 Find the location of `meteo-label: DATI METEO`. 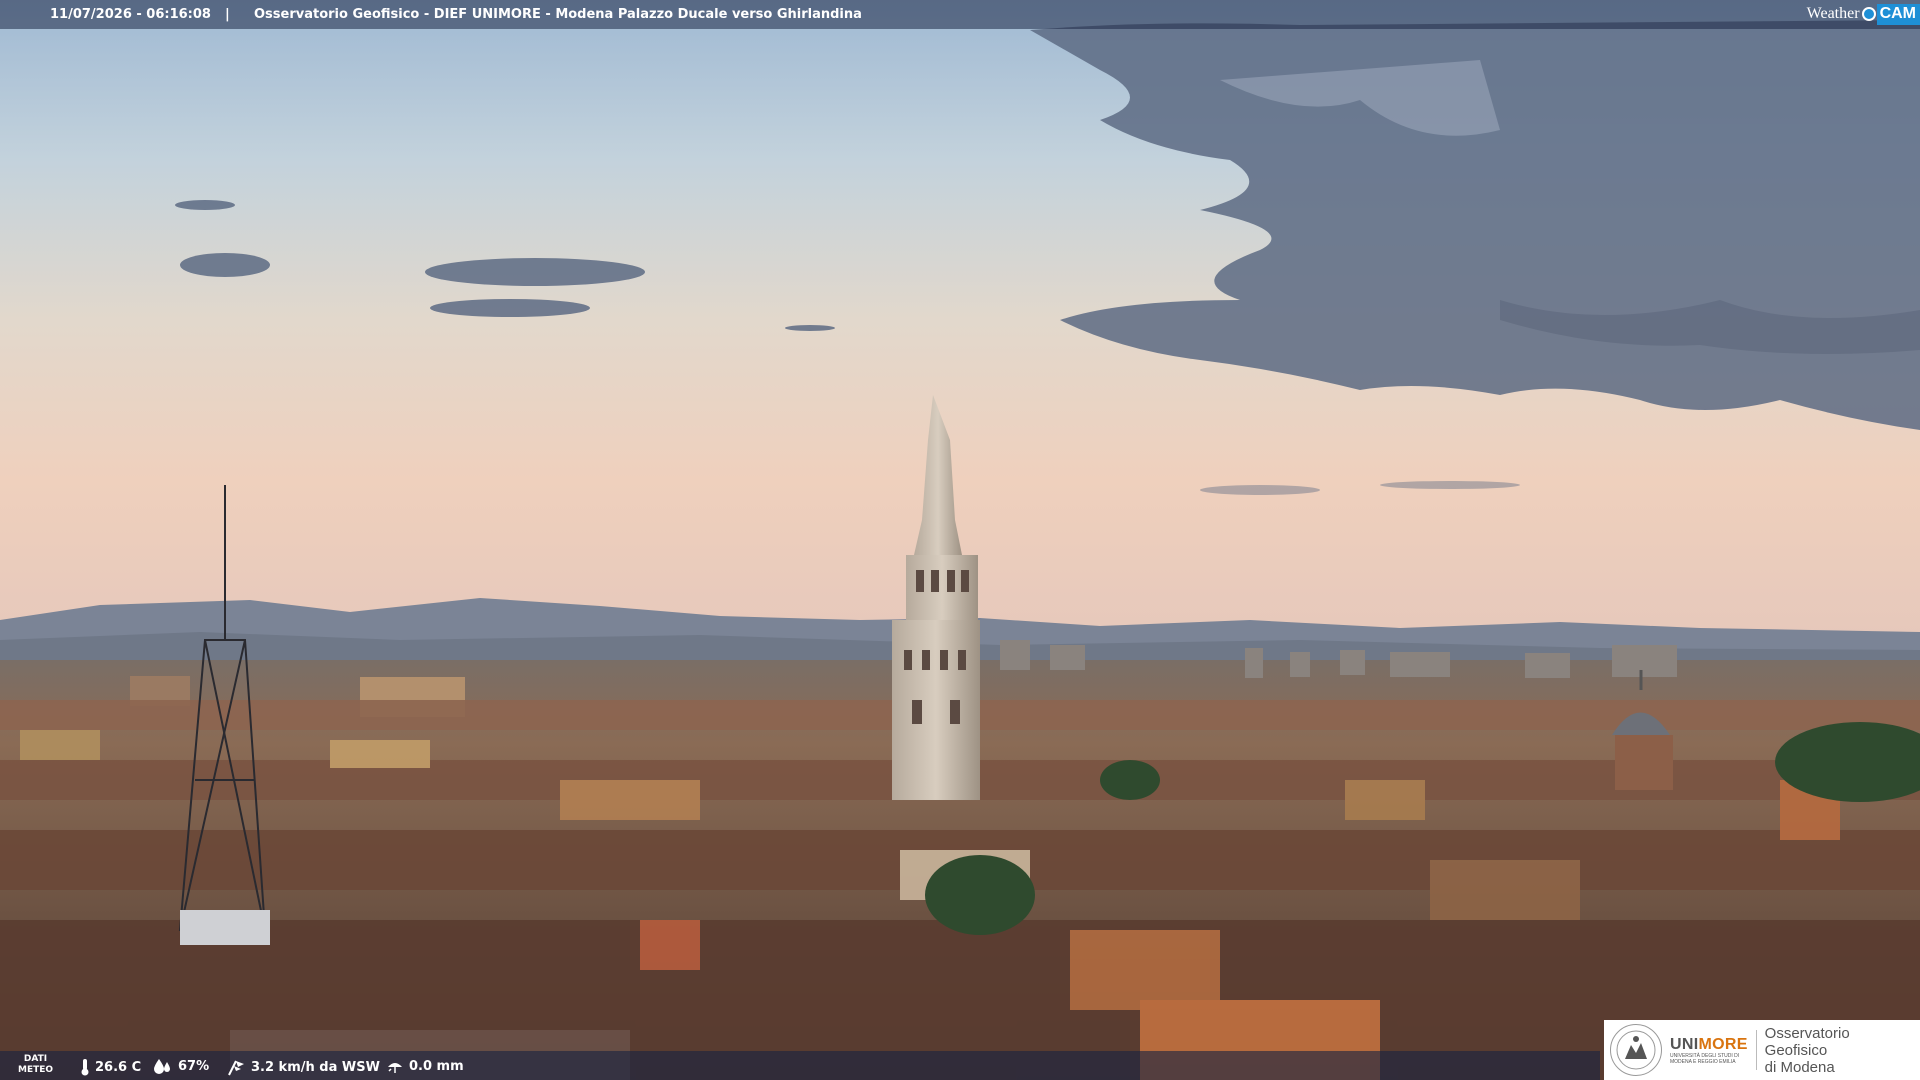

meteo-label: DATI METEO is located at coordinates (35, 1065).